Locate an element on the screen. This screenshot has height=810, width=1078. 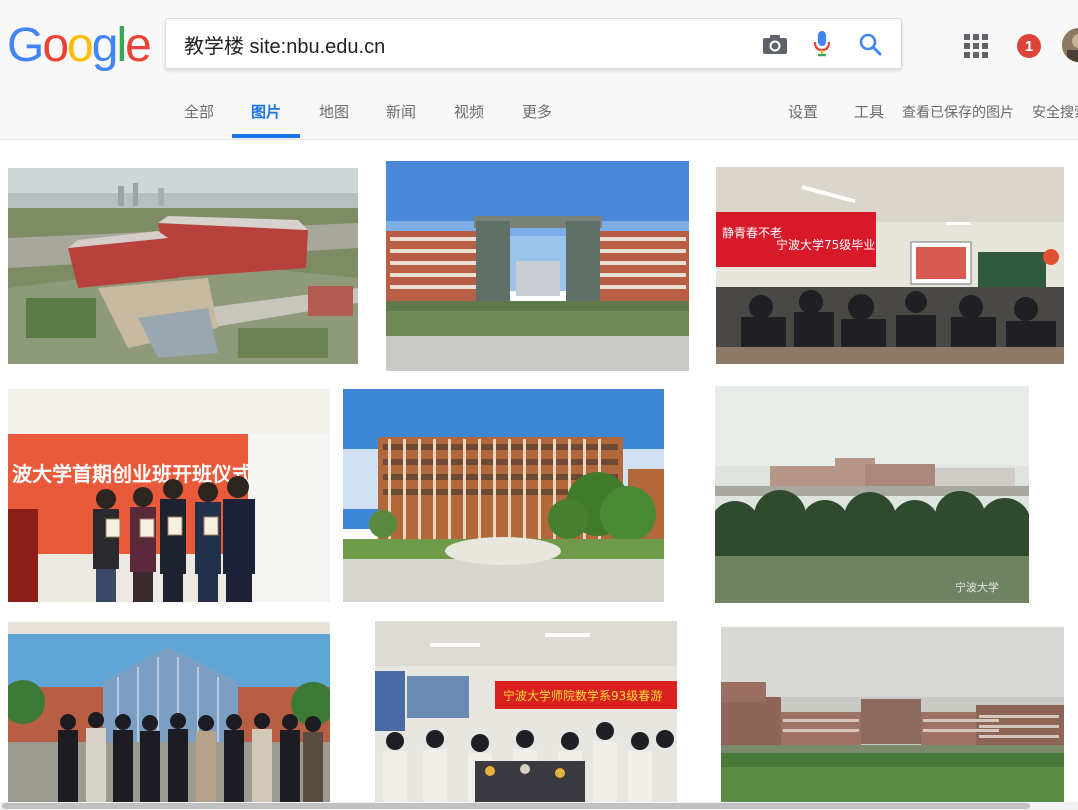
microphone-icon is located at coordinates (822, 44).